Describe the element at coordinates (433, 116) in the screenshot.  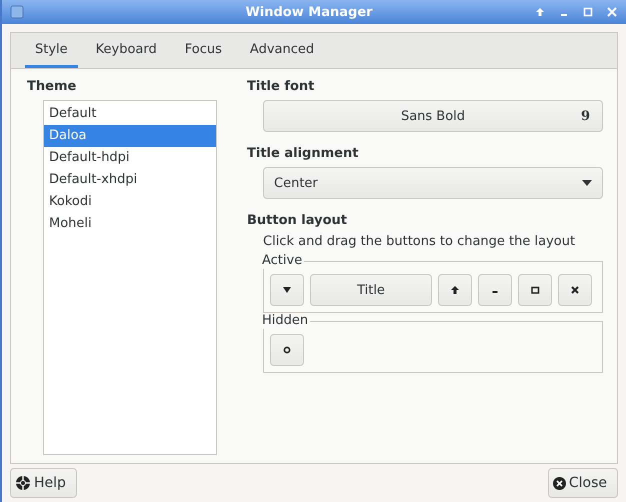
I see `font-button: Sans Bold 9` at that location.